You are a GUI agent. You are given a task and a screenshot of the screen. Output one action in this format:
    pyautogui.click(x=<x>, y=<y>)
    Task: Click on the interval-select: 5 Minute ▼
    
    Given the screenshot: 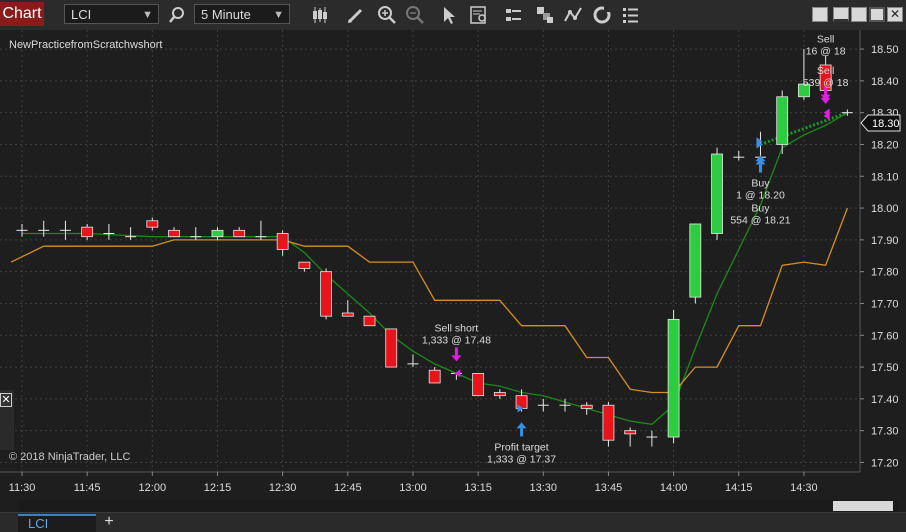 What is the action you would take?
    pyautogui.click(x=242, y=14)
    